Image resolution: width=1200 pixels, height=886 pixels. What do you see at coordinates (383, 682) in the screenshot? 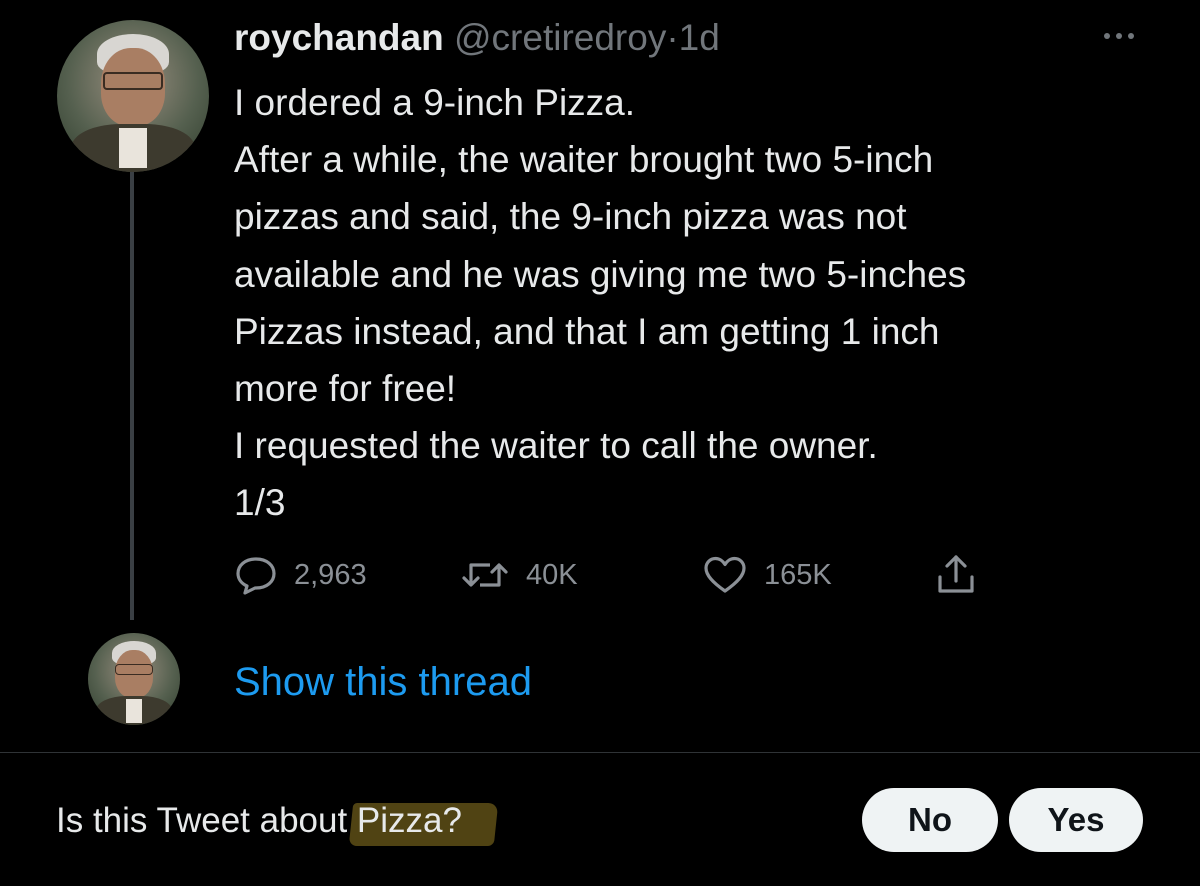
I see `show-thread-link: Show this thread` at bounding box center [383, 682].